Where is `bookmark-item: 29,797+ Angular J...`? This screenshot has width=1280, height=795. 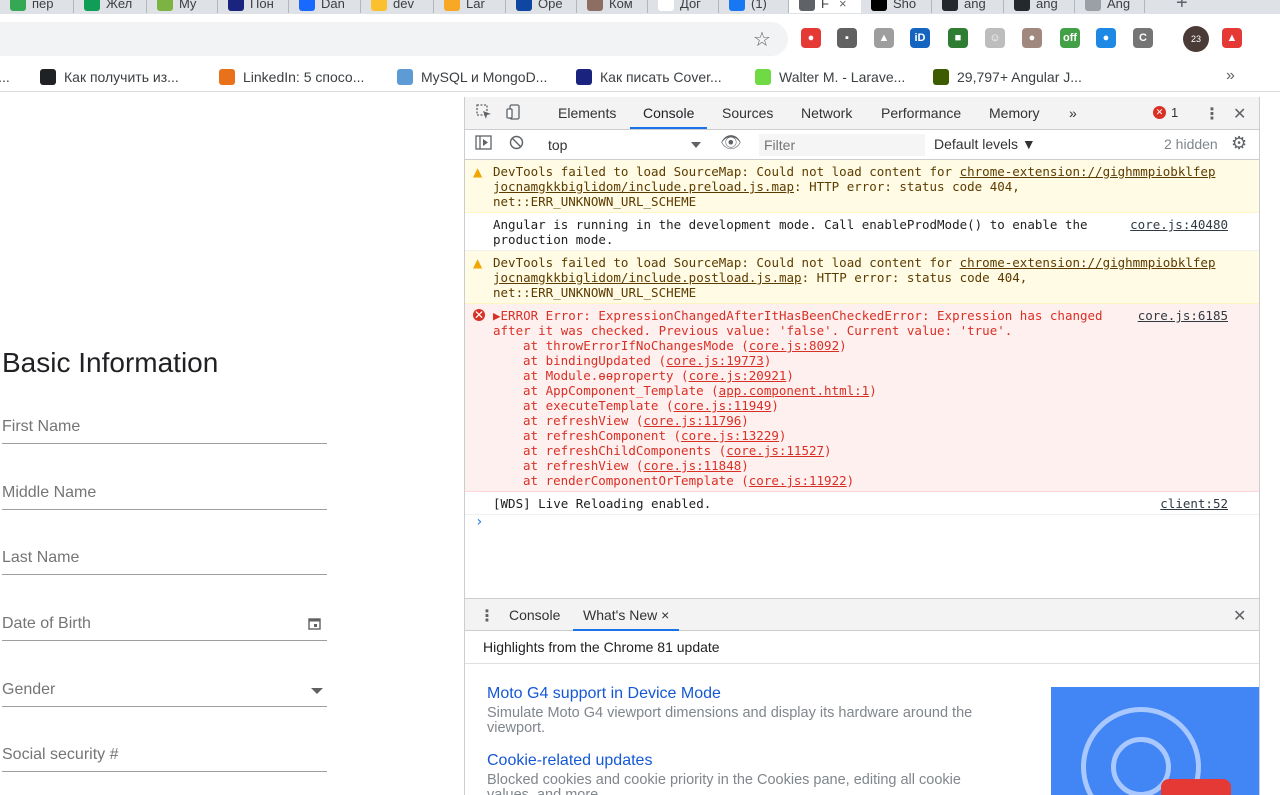
bookmark-item: 29,797+ Angular J... is located at coordinates (1007, 77).